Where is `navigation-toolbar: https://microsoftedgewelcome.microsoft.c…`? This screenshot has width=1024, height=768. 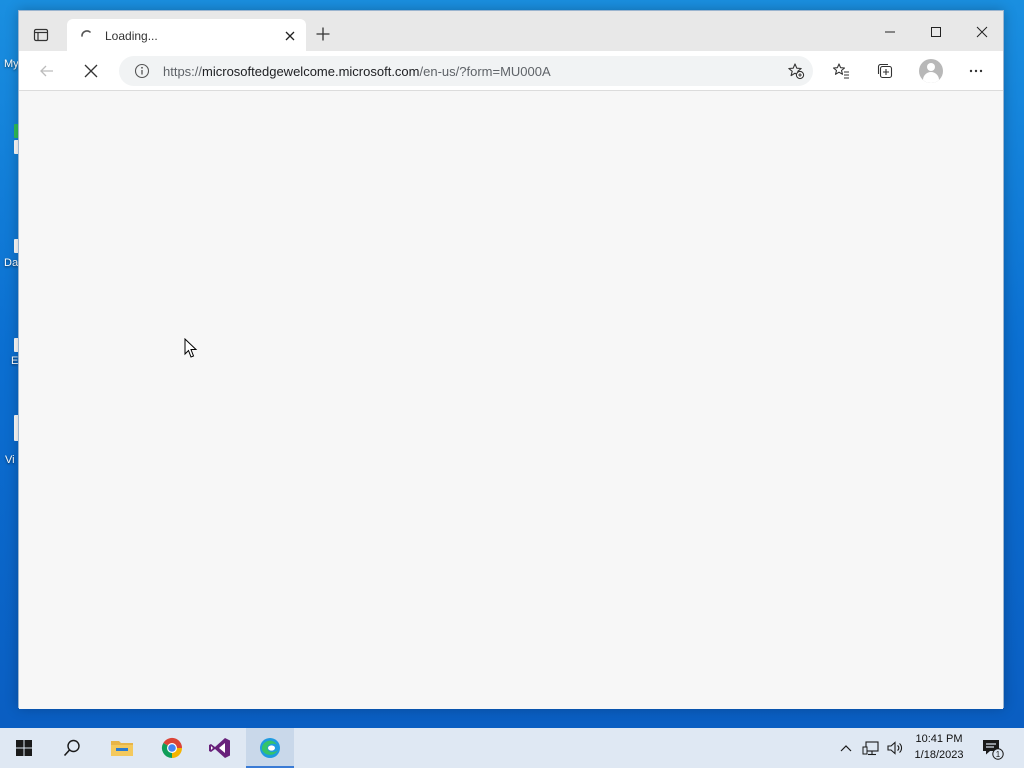 navigation-toolbar: https://microsoftedgewelcome.microsoft.c… is located at coordinates (511, 71).